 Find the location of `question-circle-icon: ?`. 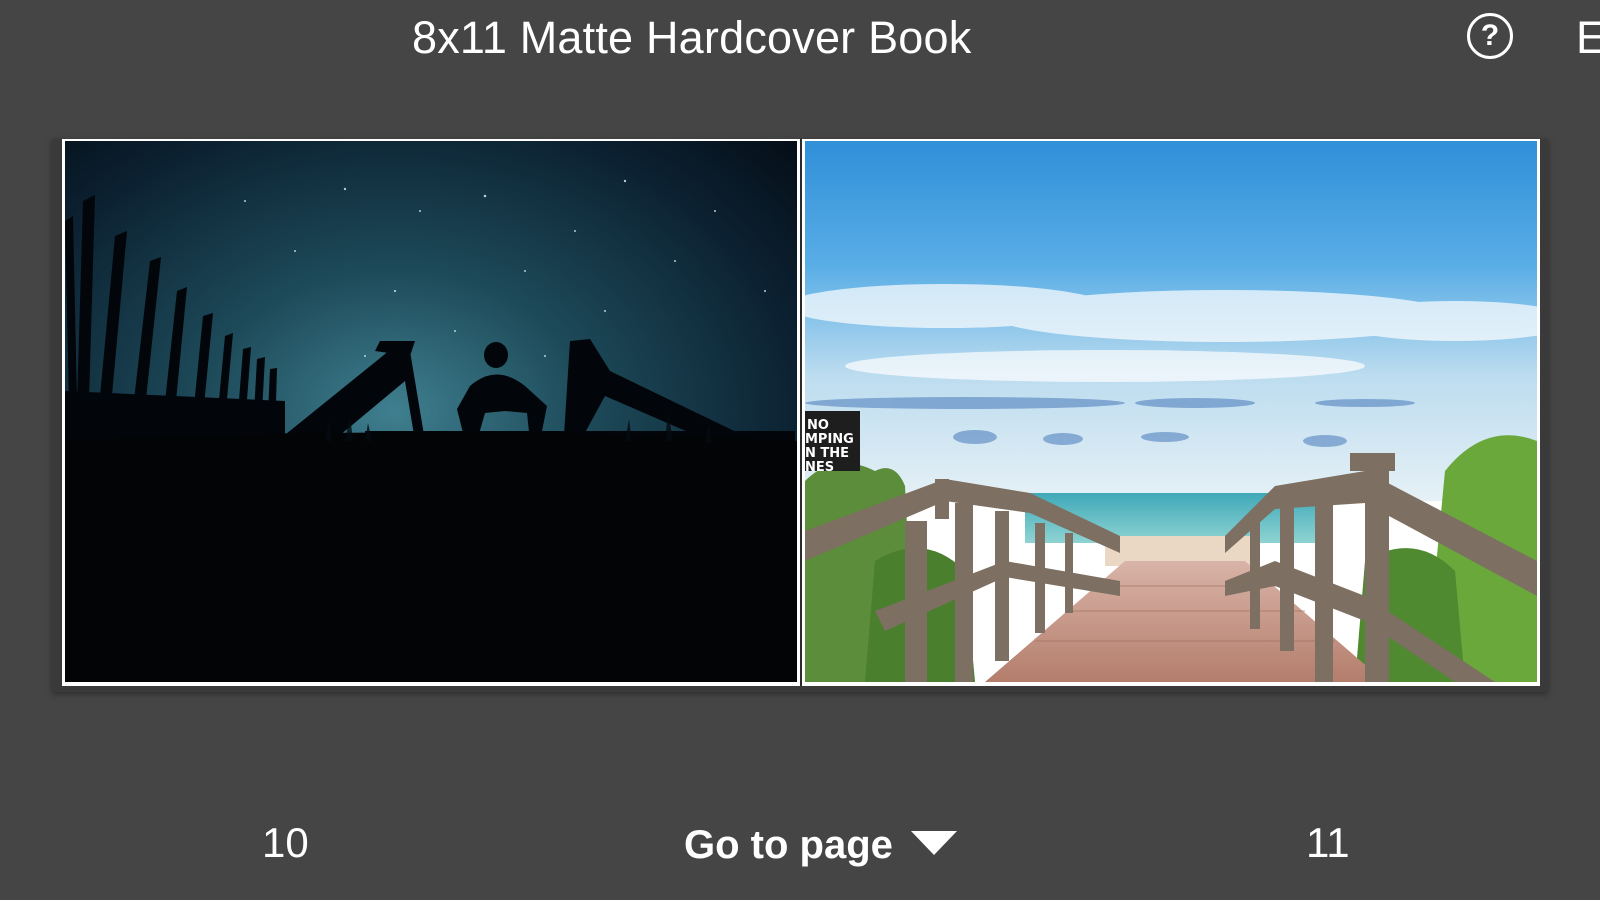

question-circle-icon: ? is located at coordinates (1490, 35).